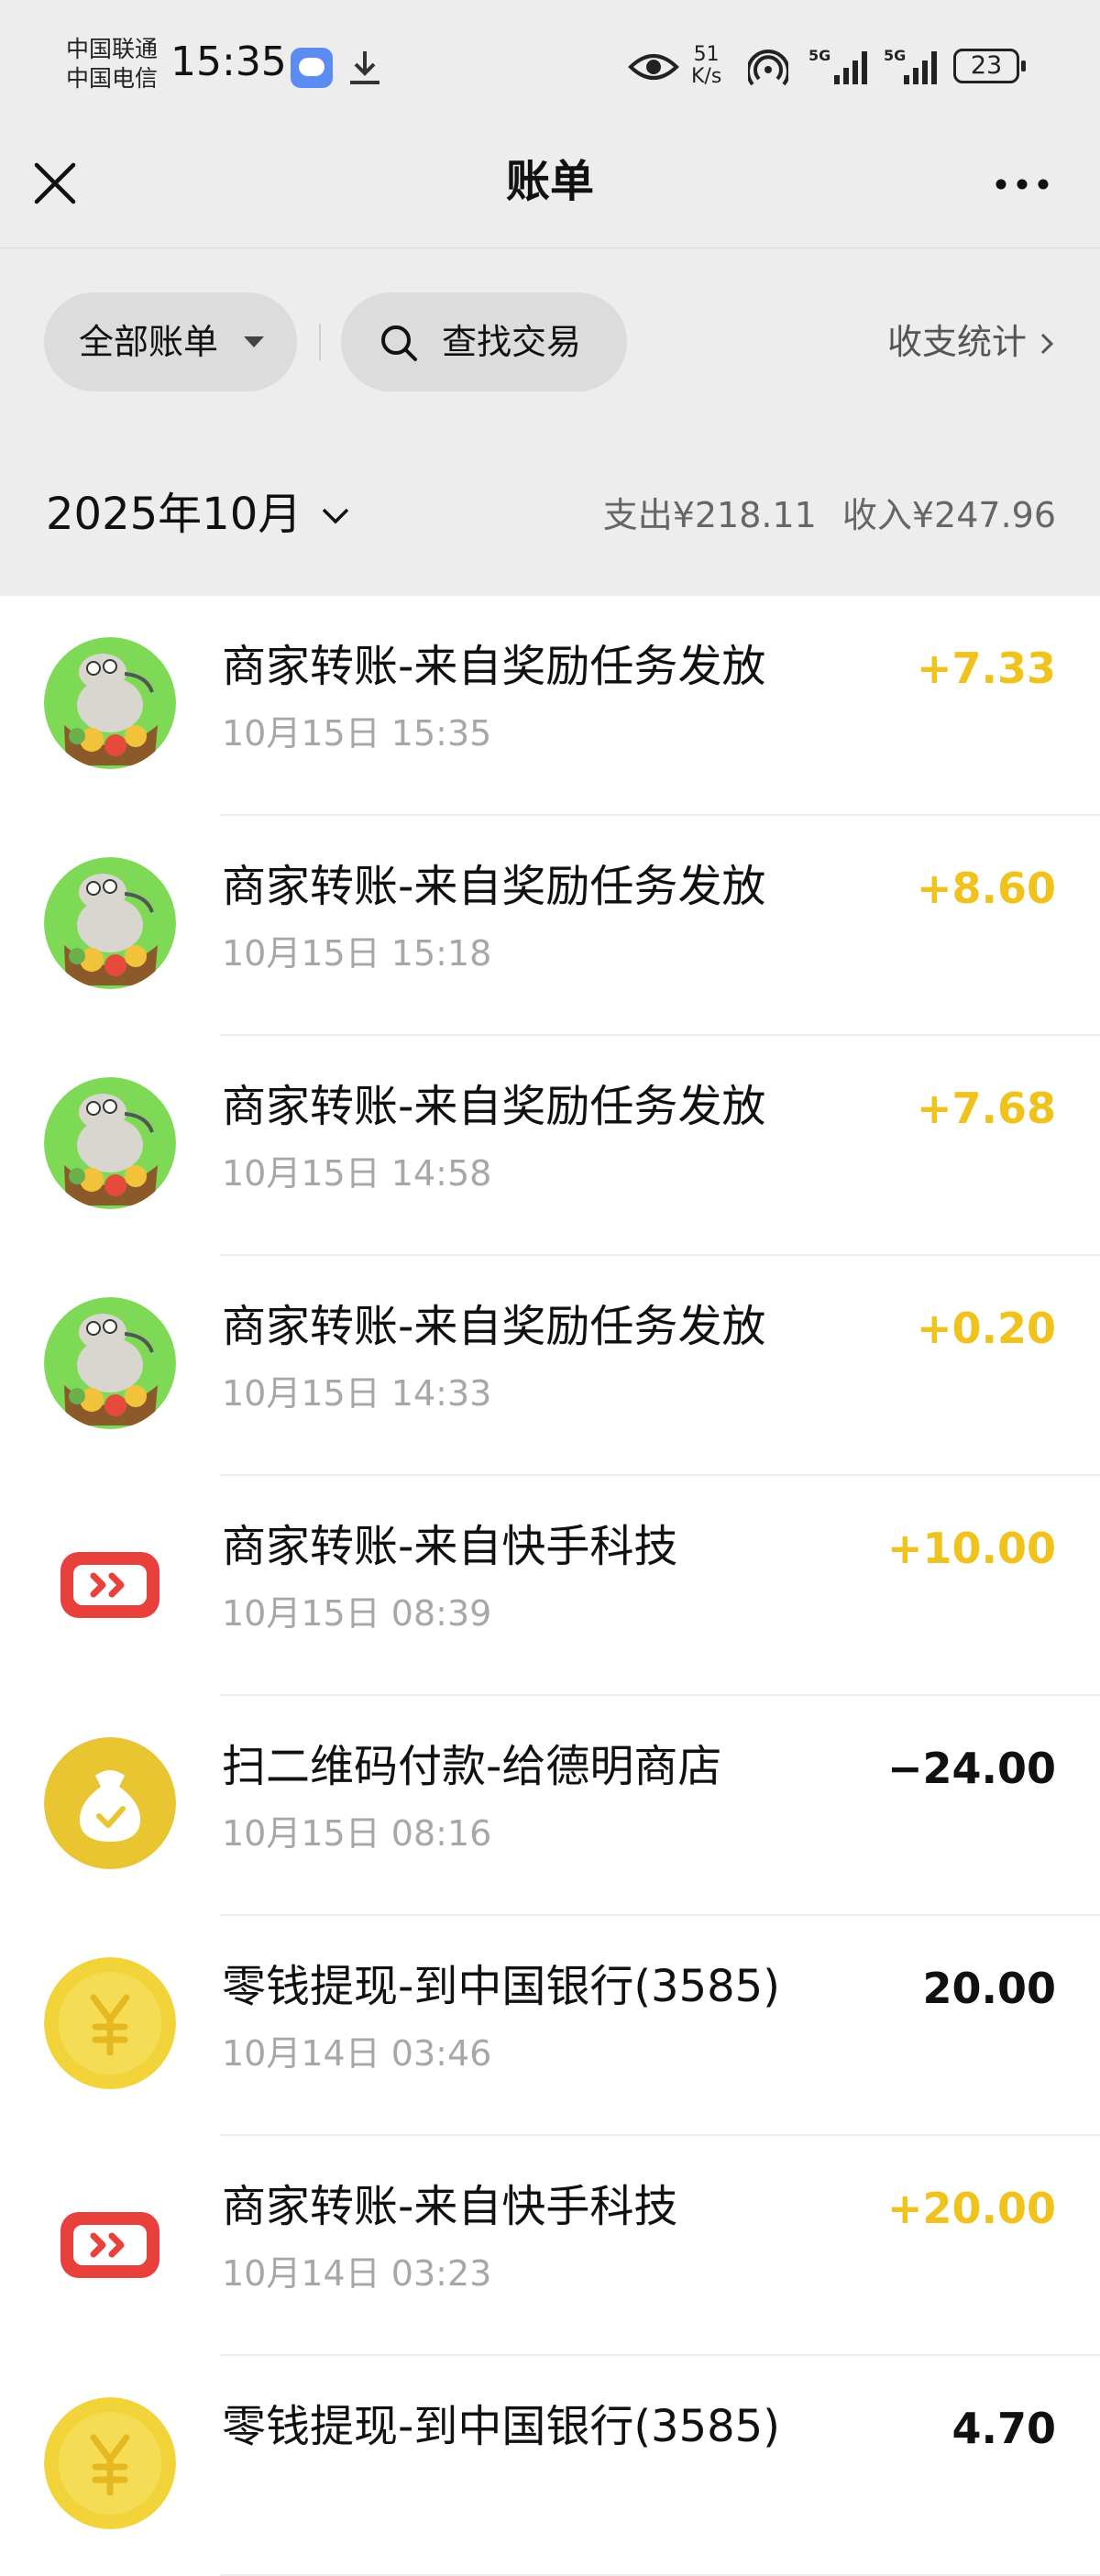 This screenshot has width=1100, height=2576. I want to click on all-bills-dropdown: 全部账单, so click(170, 341).